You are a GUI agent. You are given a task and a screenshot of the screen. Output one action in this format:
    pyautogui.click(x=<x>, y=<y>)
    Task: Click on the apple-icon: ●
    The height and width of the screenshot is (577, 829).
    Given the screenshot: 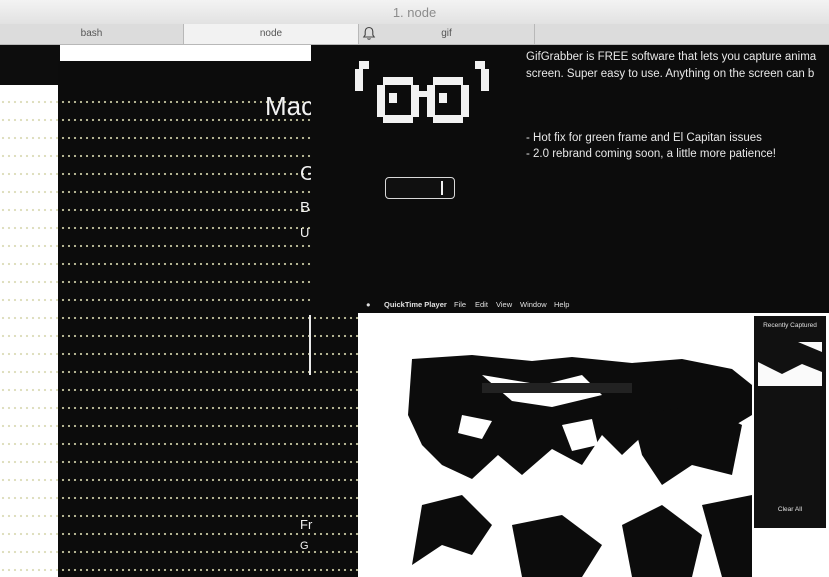 What is the action you would take?
    pyautogui.click(x=368, y=304)
    